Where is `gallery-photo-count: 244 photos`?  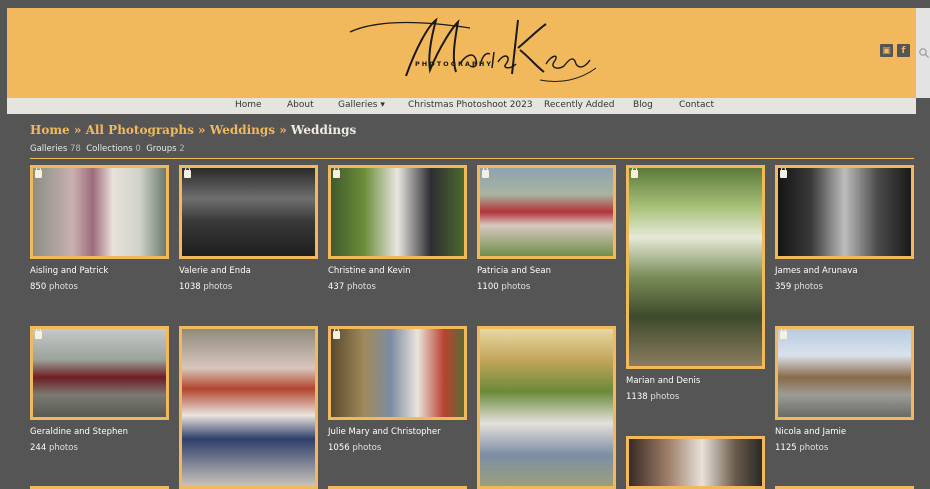
gallery-photo-count: 244 photos is located at coordinates (54, 448).